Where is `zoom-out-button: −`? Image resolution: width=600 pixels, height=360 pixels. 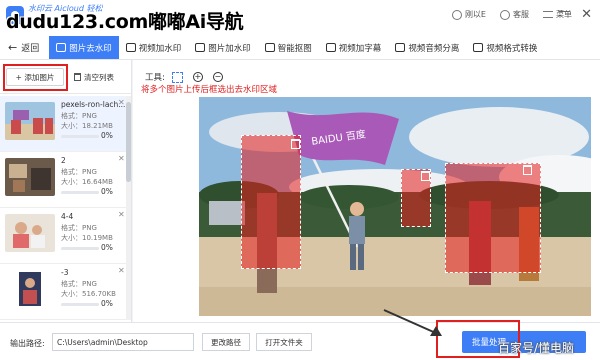
zoom-out-button: − is located at coordinates (218, 77).